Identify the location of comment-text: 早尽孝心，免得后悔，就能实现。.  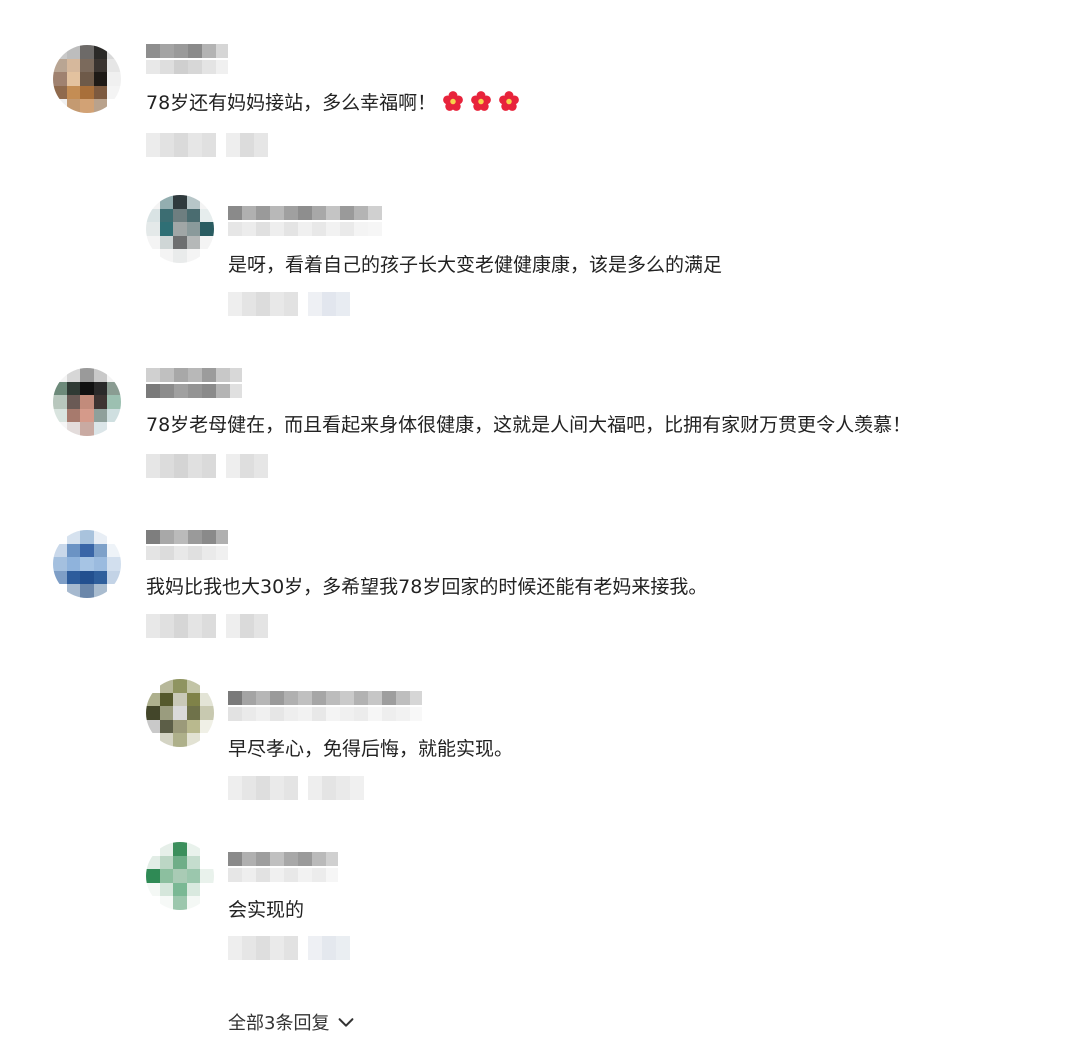
(371, 749).